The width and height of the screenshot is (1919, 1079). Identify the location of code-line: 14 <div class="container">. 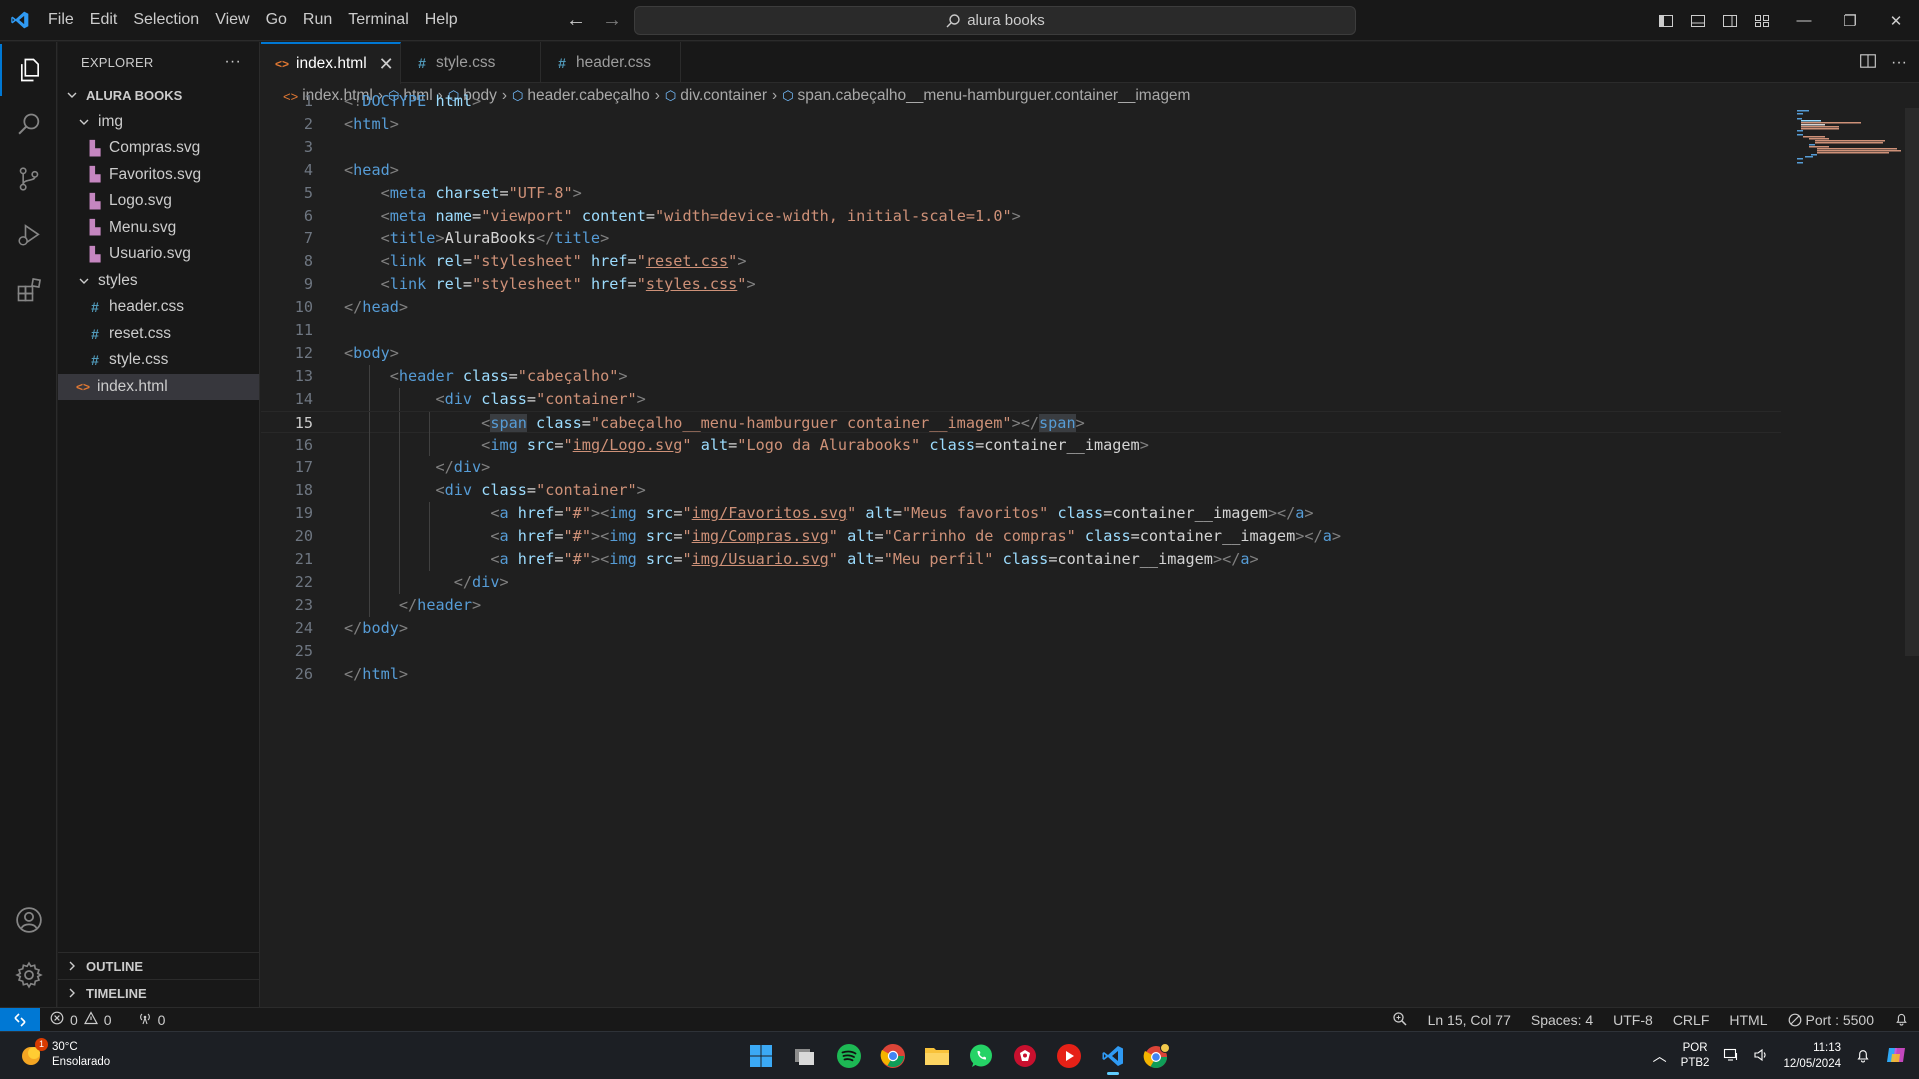
(1021, 399).